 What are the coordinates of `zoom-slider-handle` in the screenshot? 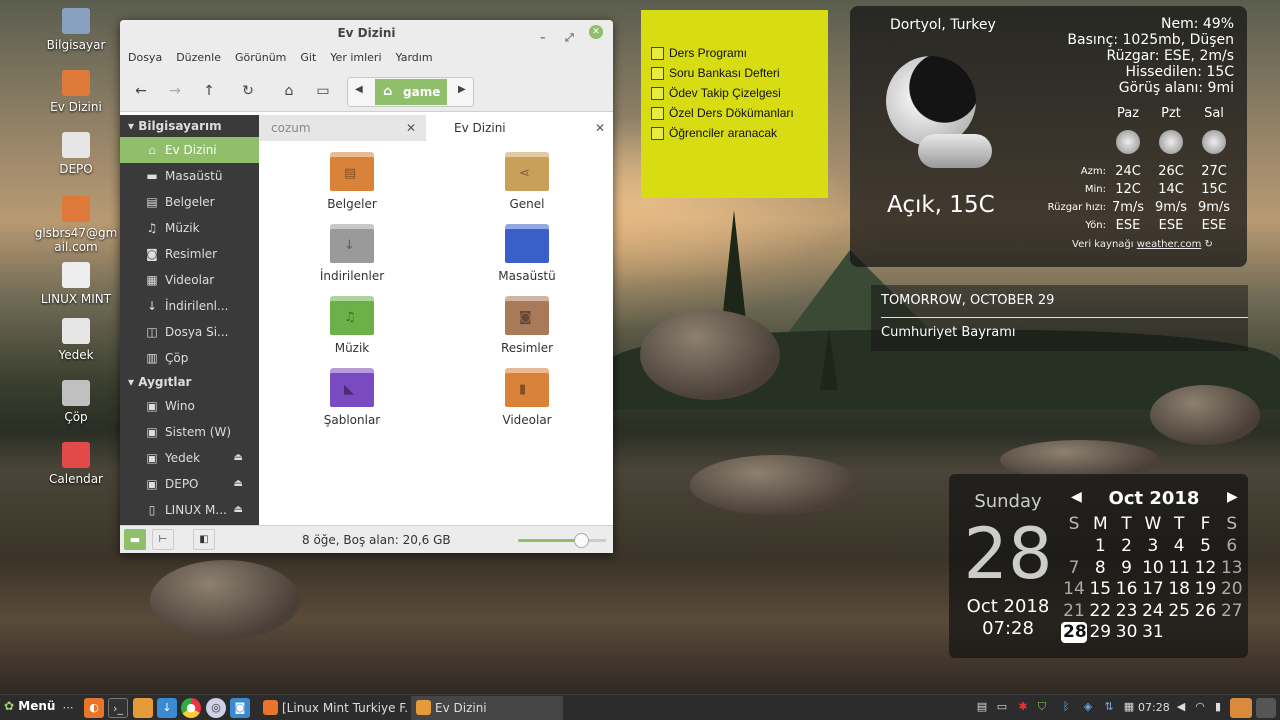 It's located at (582, 540).